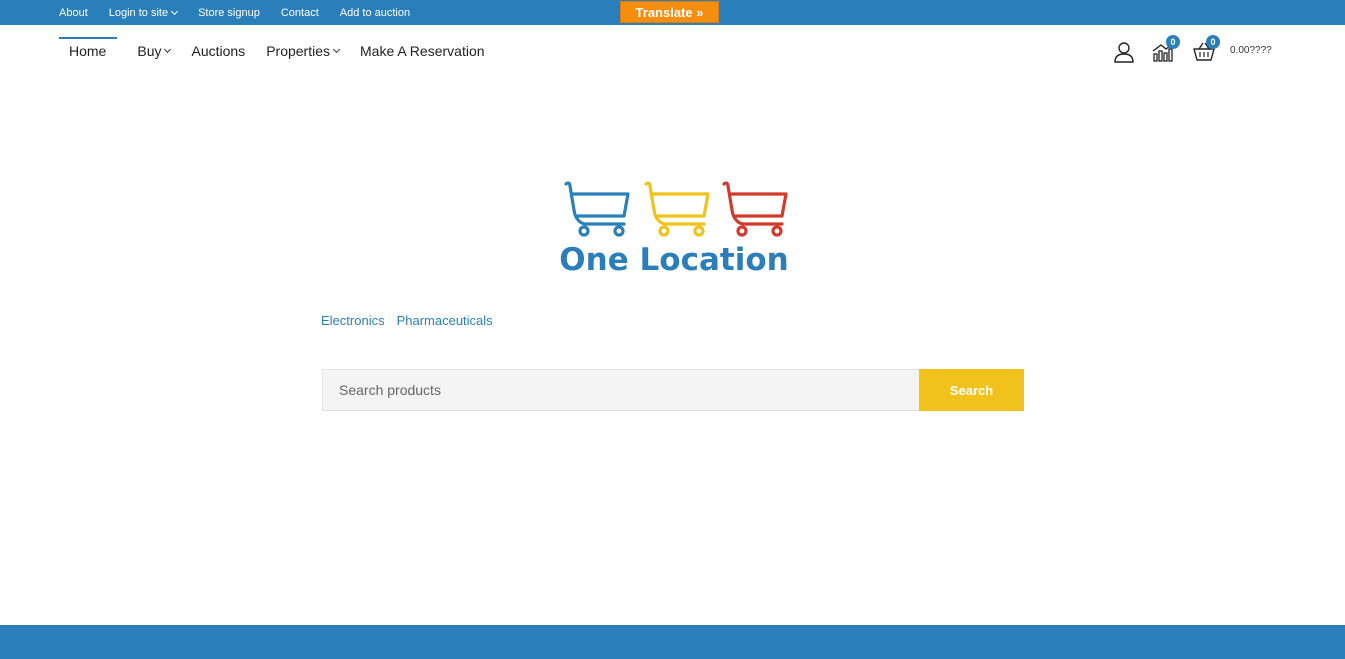  I want to click on nav-item-home: Home, so click(88, 51).